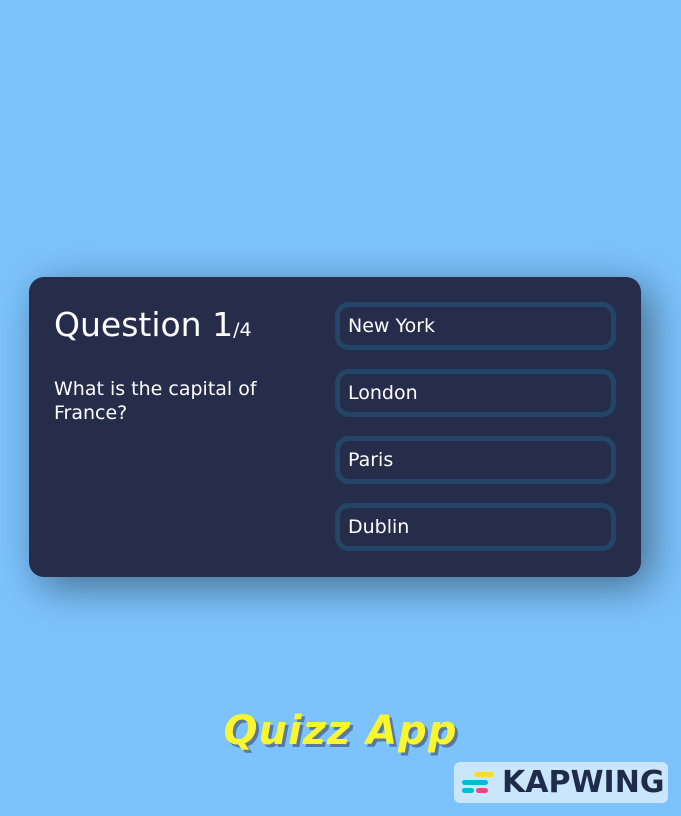 This screenshot has width=681, height=816. Describe the element at coordinates (583, 782) in the screenshot. I see `kapwing-wordmark: KAPWING` at that location.